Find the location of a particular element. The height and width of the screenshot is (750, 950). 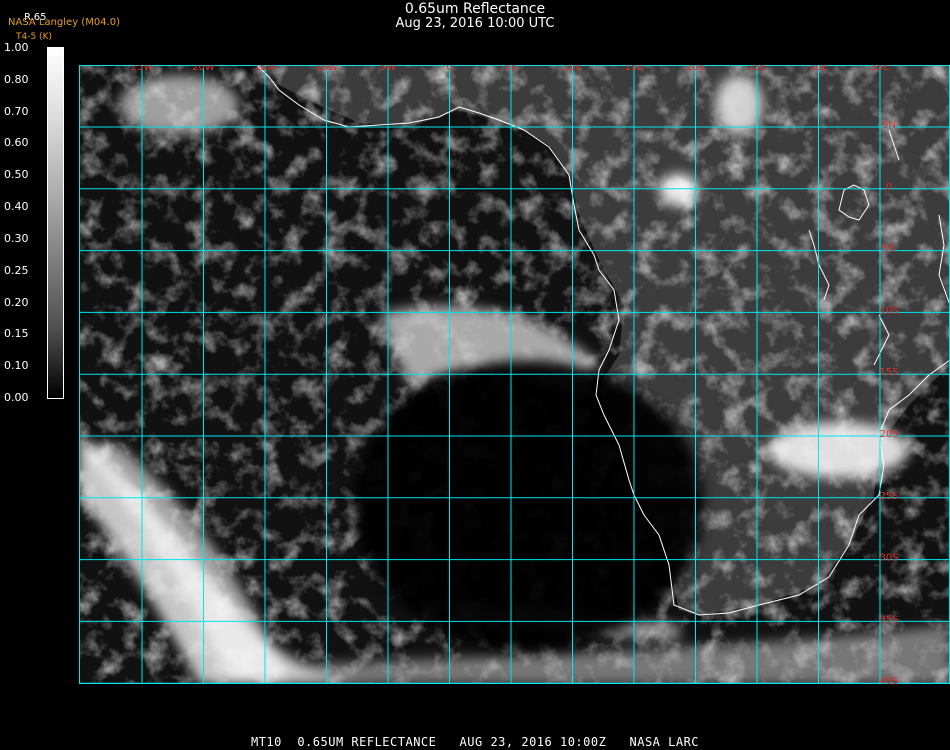

colorbar-tick-label: 0.20 is located at coordinates (16, 302).